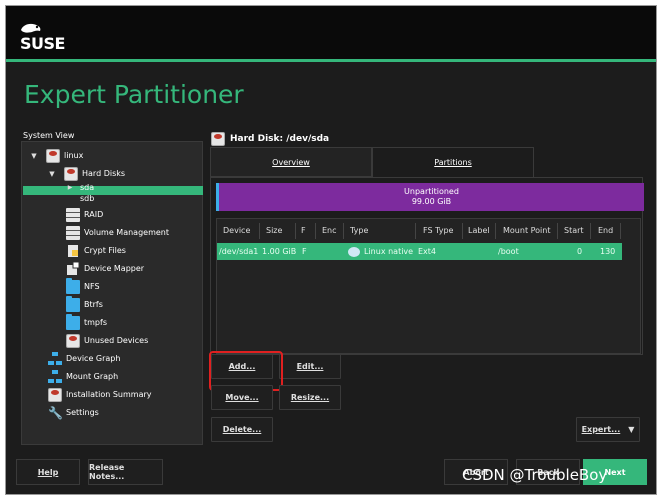  Describe the element at coordinates (291, 162) in the screenshot. I see `tab-overview: Overview` at that location.